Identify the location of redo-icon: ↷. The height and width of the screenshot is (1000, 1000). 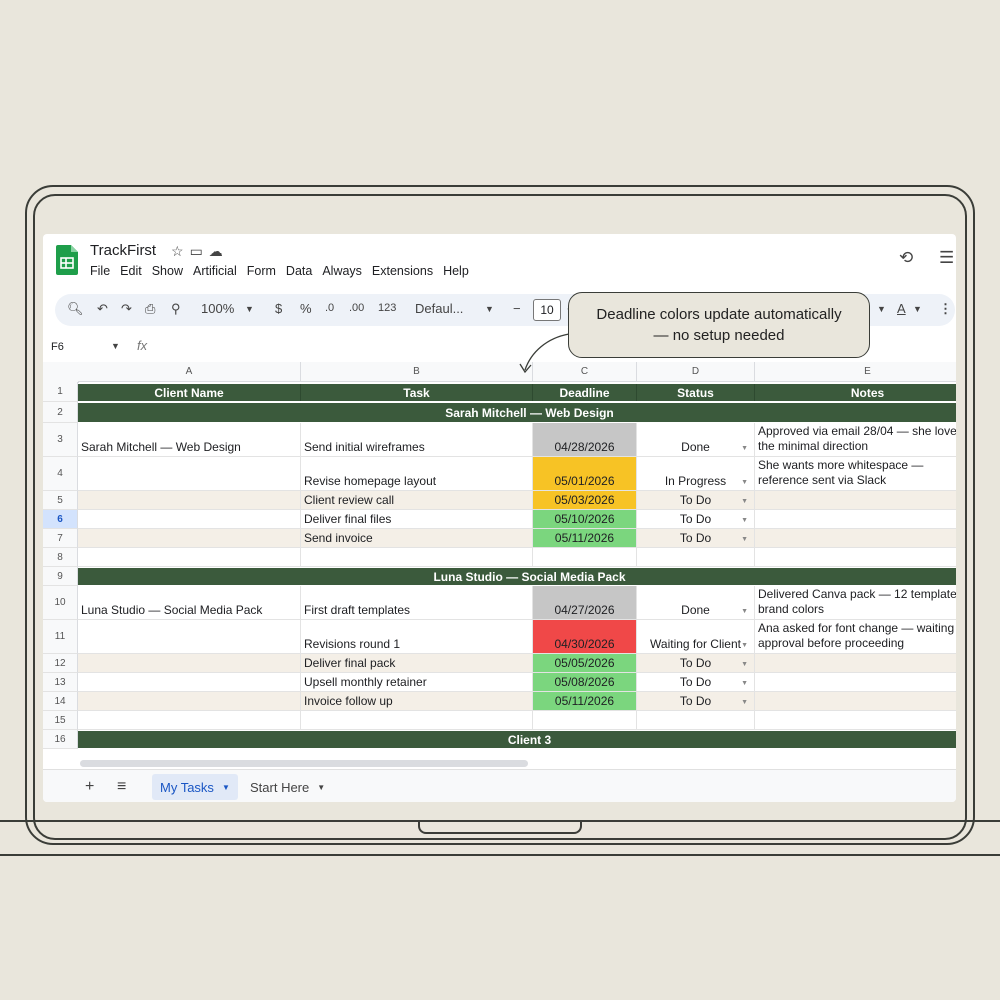
(126, 309).